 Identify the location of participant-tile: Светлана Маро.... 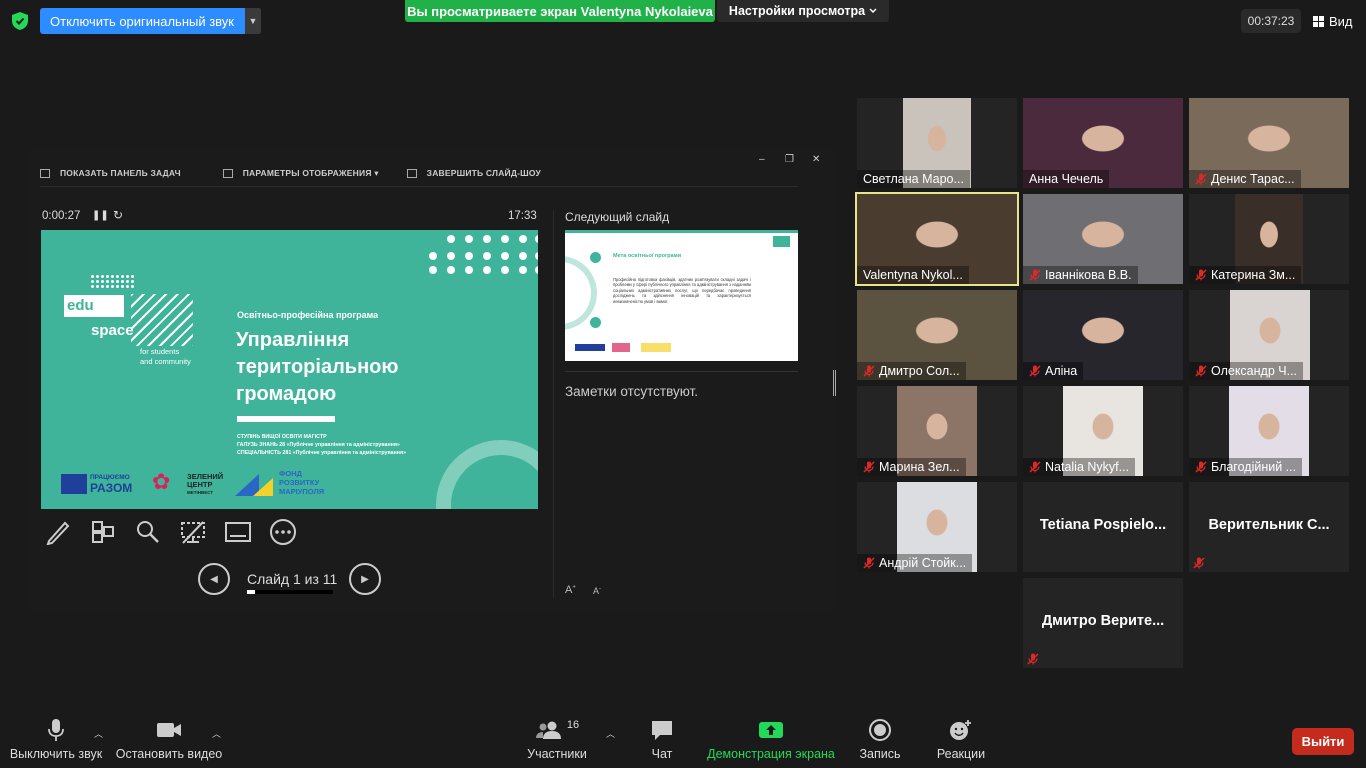
(937, 143).